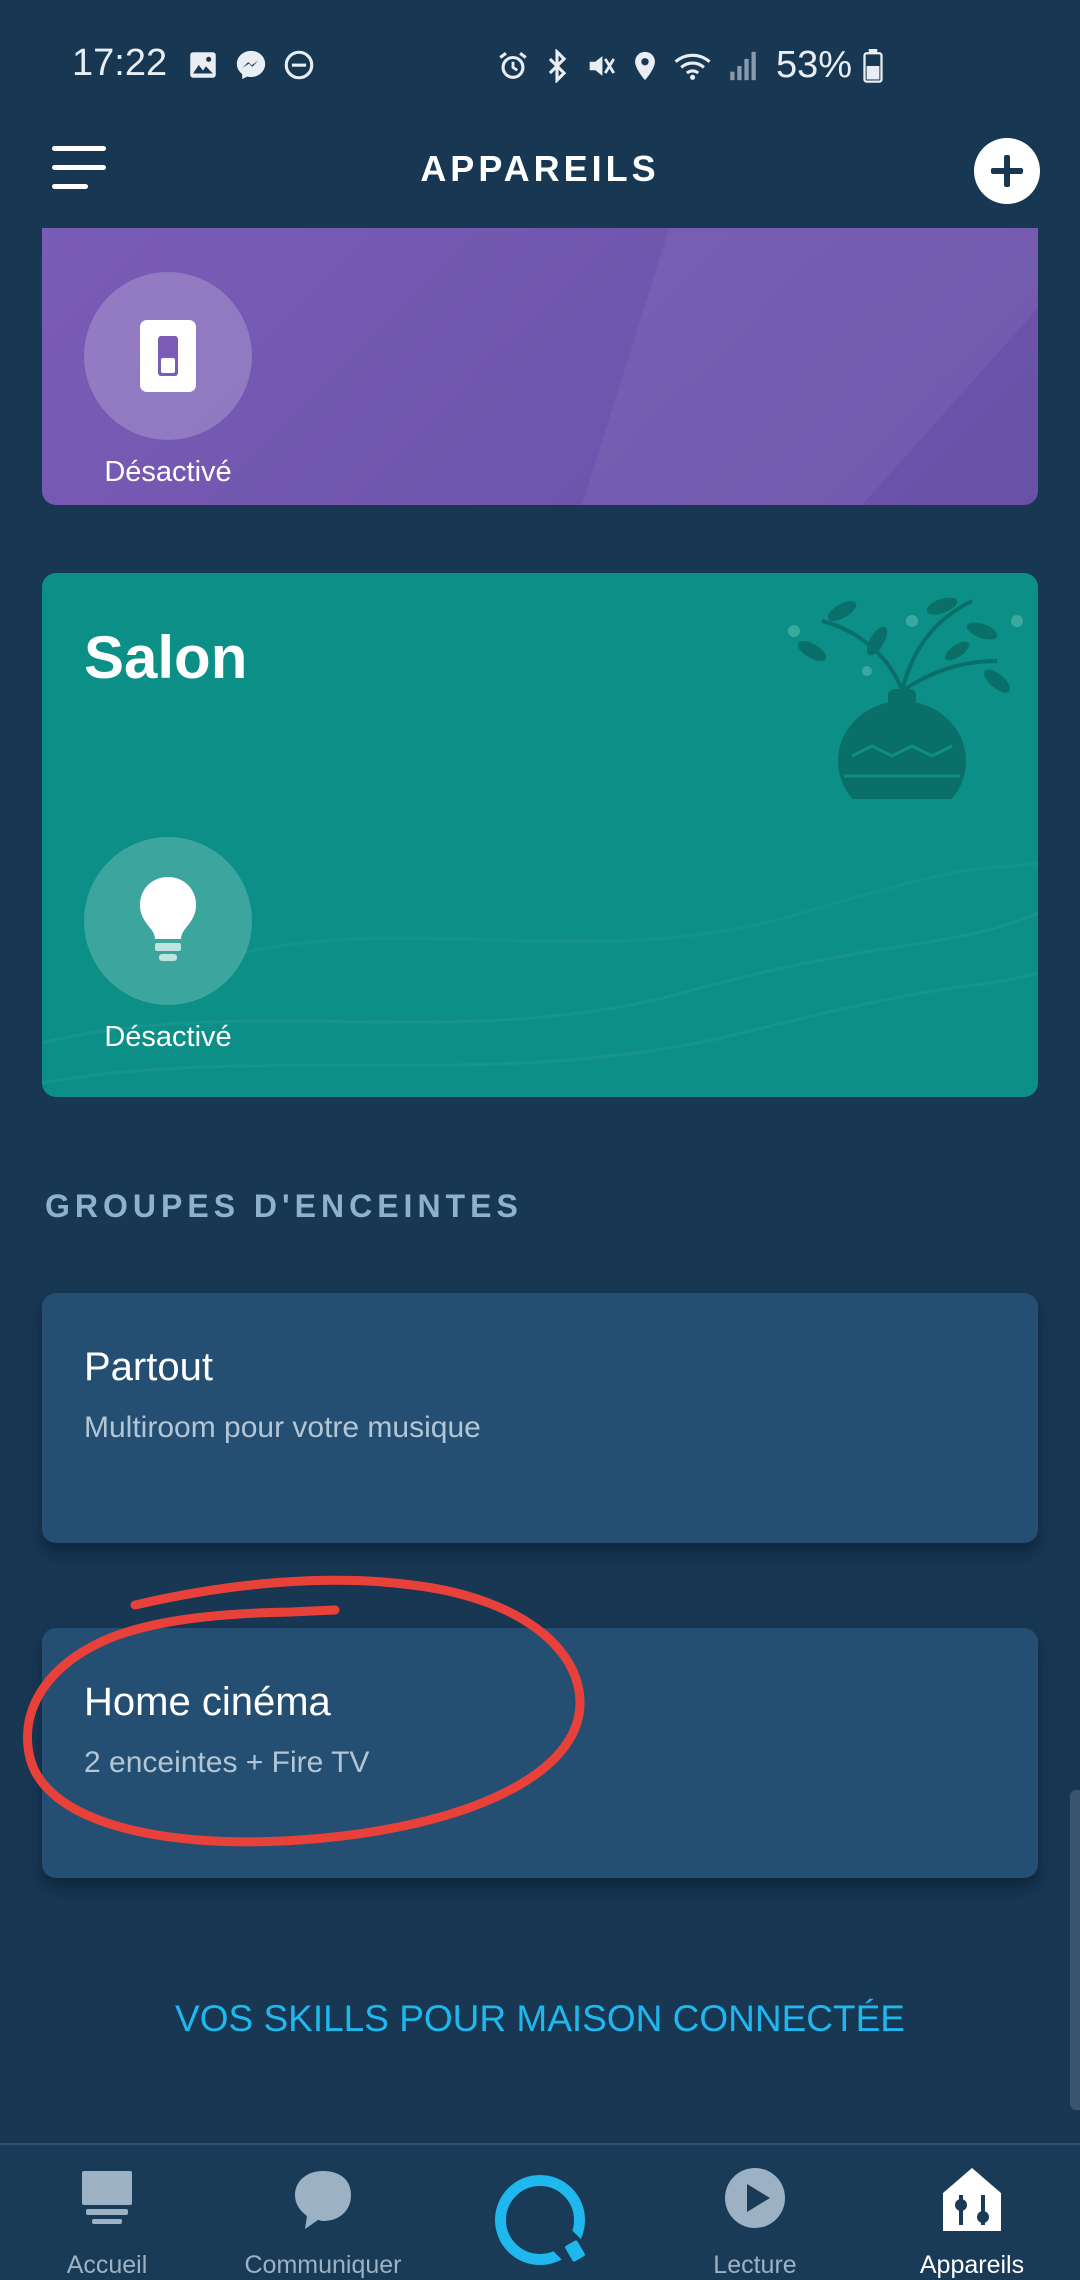 The width and height of the screenshot is (1080, 2280). Describe the element at coordinates (540, 168) in the screenshot. I see `page-title: APPAREILS` at that location.